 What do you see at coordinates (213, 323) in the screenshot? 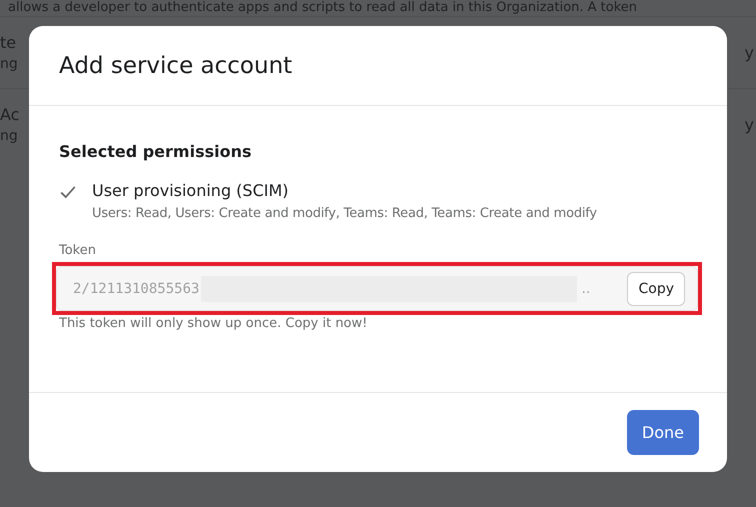
I see `token-hint: This token will only show up once. Copy it now!` at bounding box center [213, 323].